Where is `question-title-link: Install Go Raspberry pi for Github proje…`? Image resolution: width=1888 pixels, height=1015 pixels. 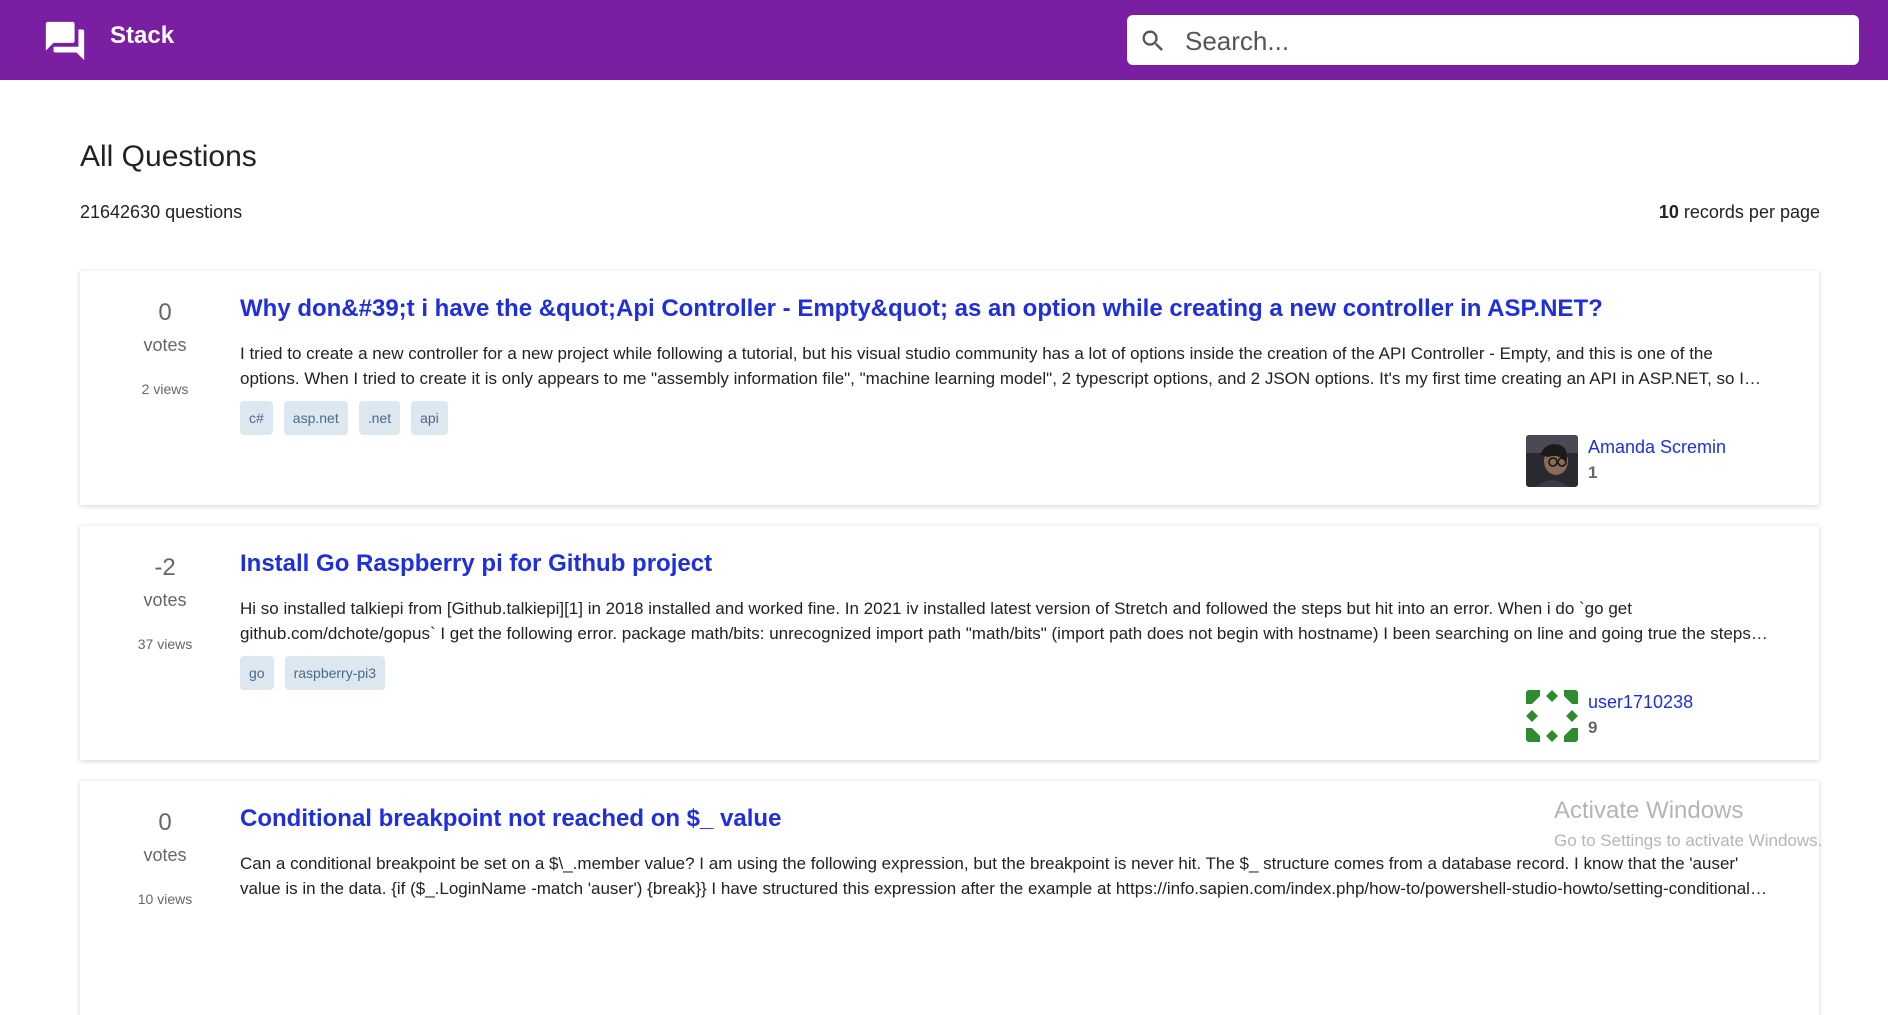 question-title-link: Install Go Raspberry pi for Github proje… is located at coordinates (1010, 564).